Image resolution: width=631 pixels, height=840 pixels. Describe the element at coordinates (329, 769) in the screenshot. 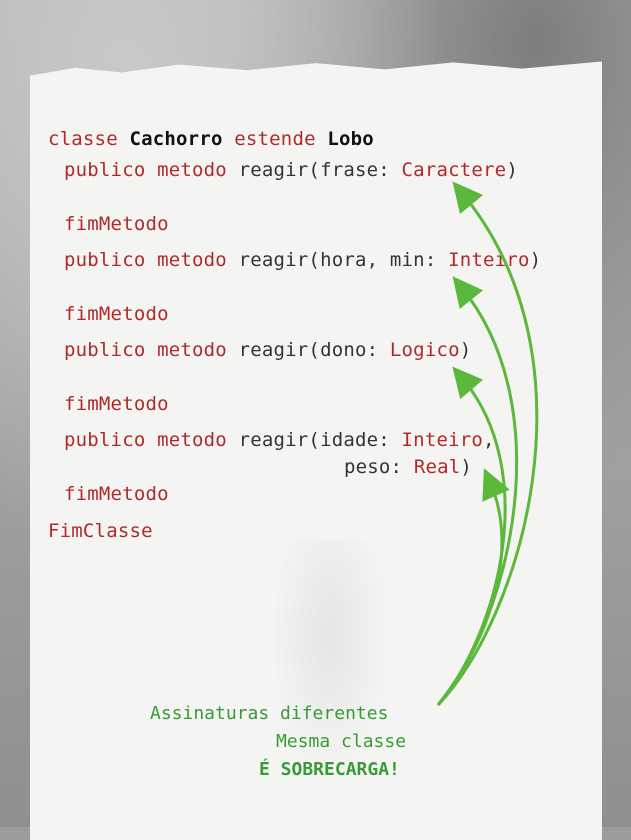

I see `note-overload: É SOBRECARGA!` at that location.